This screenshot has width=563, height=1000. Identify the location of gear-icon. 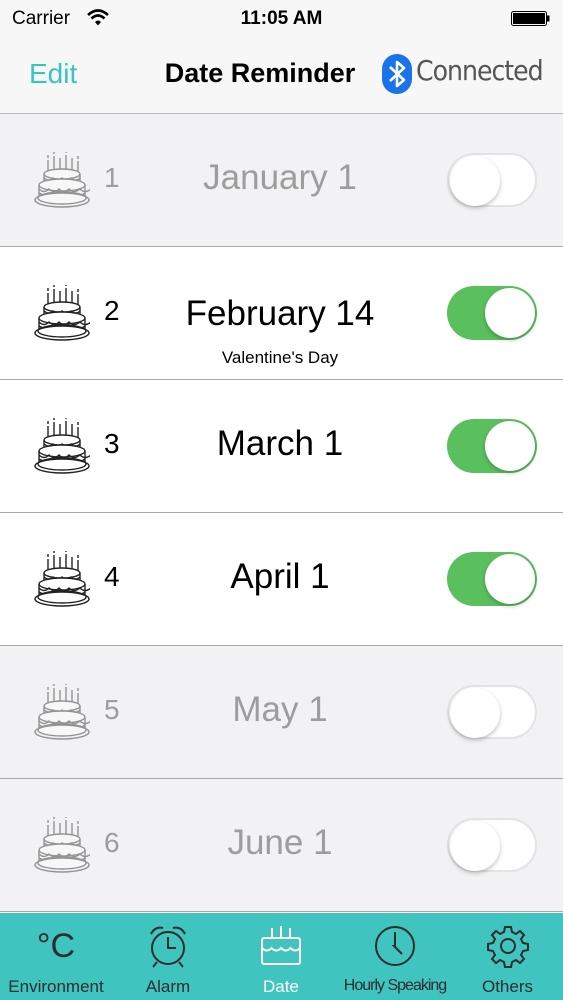
(507, 946).